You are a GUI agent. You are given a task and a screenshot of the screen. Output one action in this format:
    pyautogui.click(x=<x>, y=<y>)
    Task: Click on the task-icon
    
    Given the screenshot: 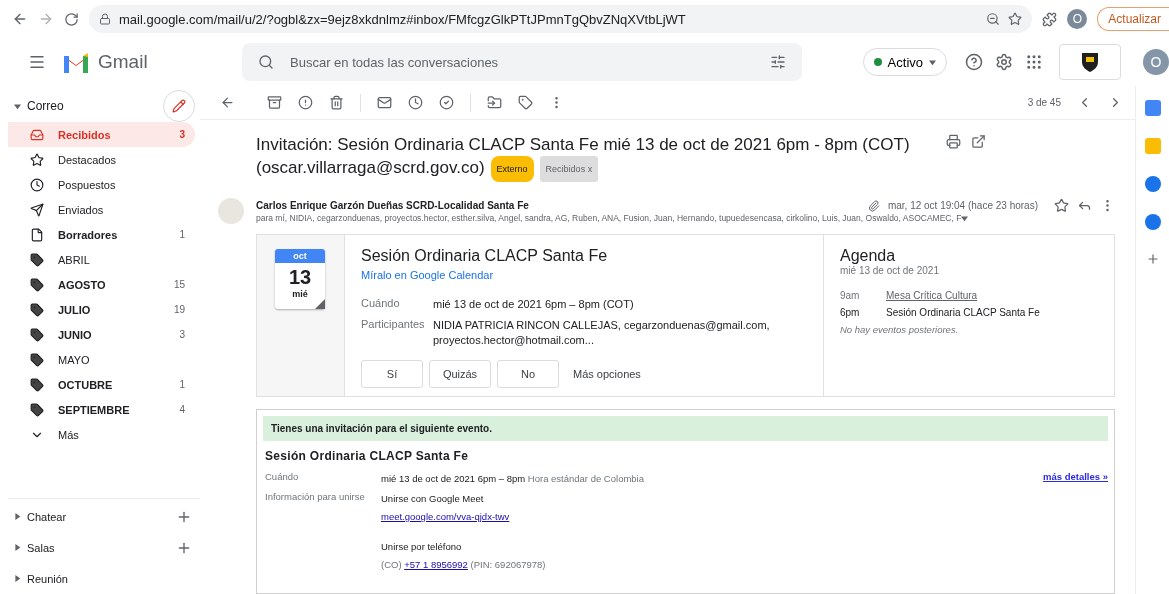 What is the action you would take?
    pyautogui.click(x=446, y=102)
    